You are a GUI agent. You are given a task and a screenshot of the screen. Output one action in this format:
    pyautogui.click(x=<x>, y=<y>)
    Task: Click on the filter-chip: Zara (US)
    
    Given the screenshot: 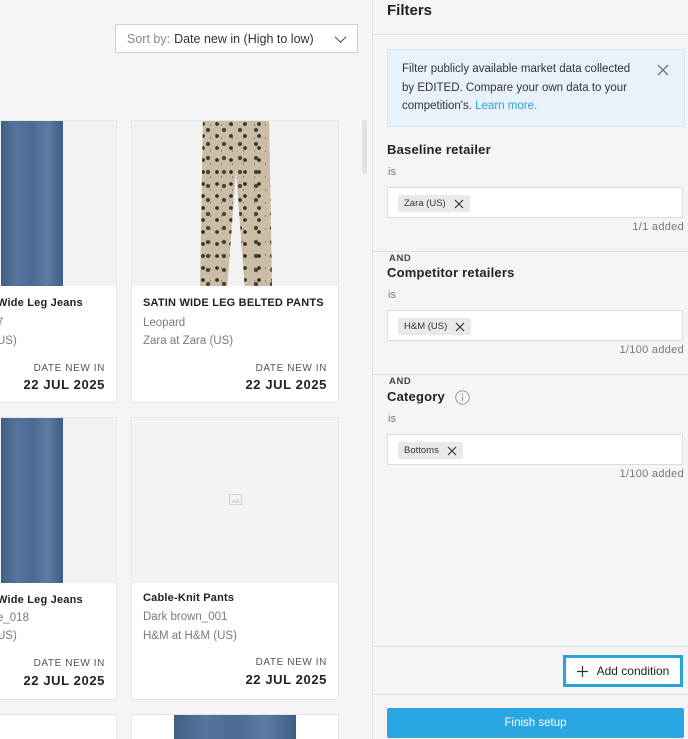 What is the action you would take?
    pyautogui.click(x=434, y=203)
    